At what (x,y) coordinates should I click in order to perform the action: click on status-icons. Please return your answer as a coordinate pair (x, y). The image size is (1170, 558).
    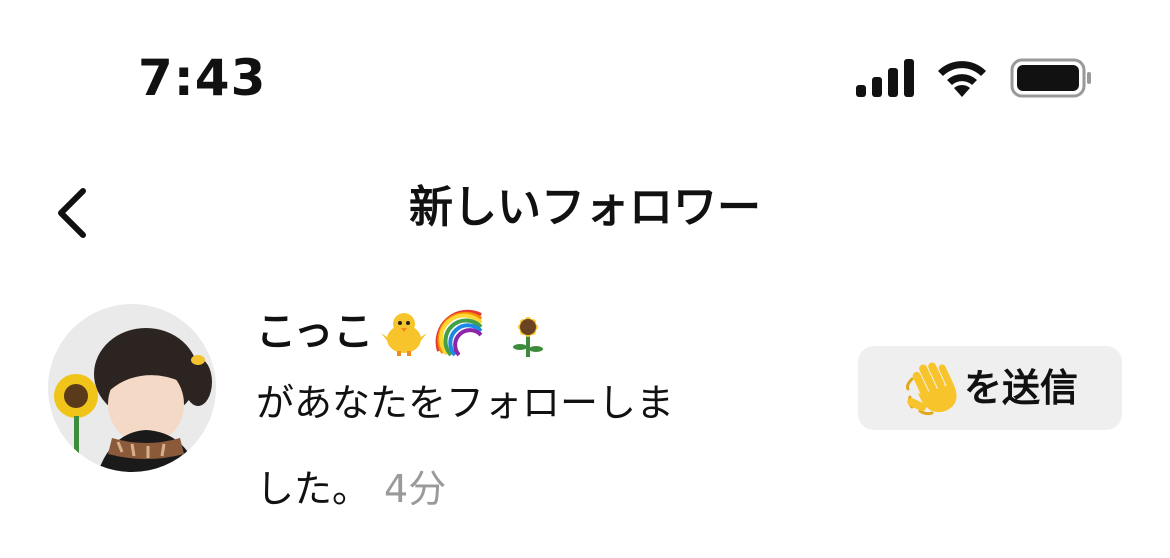
    Looking at the image, I should click on (974, 78).